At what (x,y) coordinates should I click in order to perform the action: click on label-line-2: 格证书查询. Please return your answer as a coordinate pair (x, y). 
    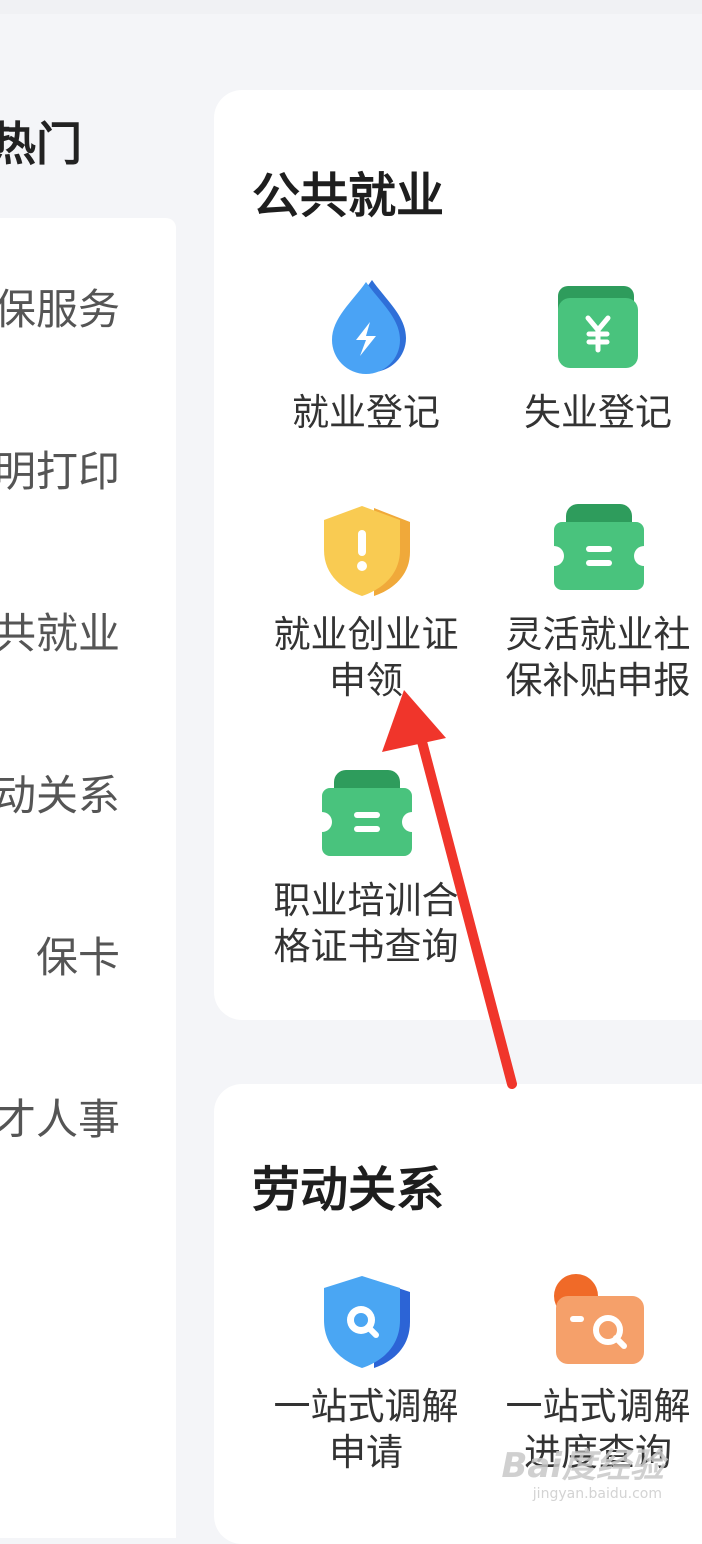
    Looking at the image, I should click on (366, 946).